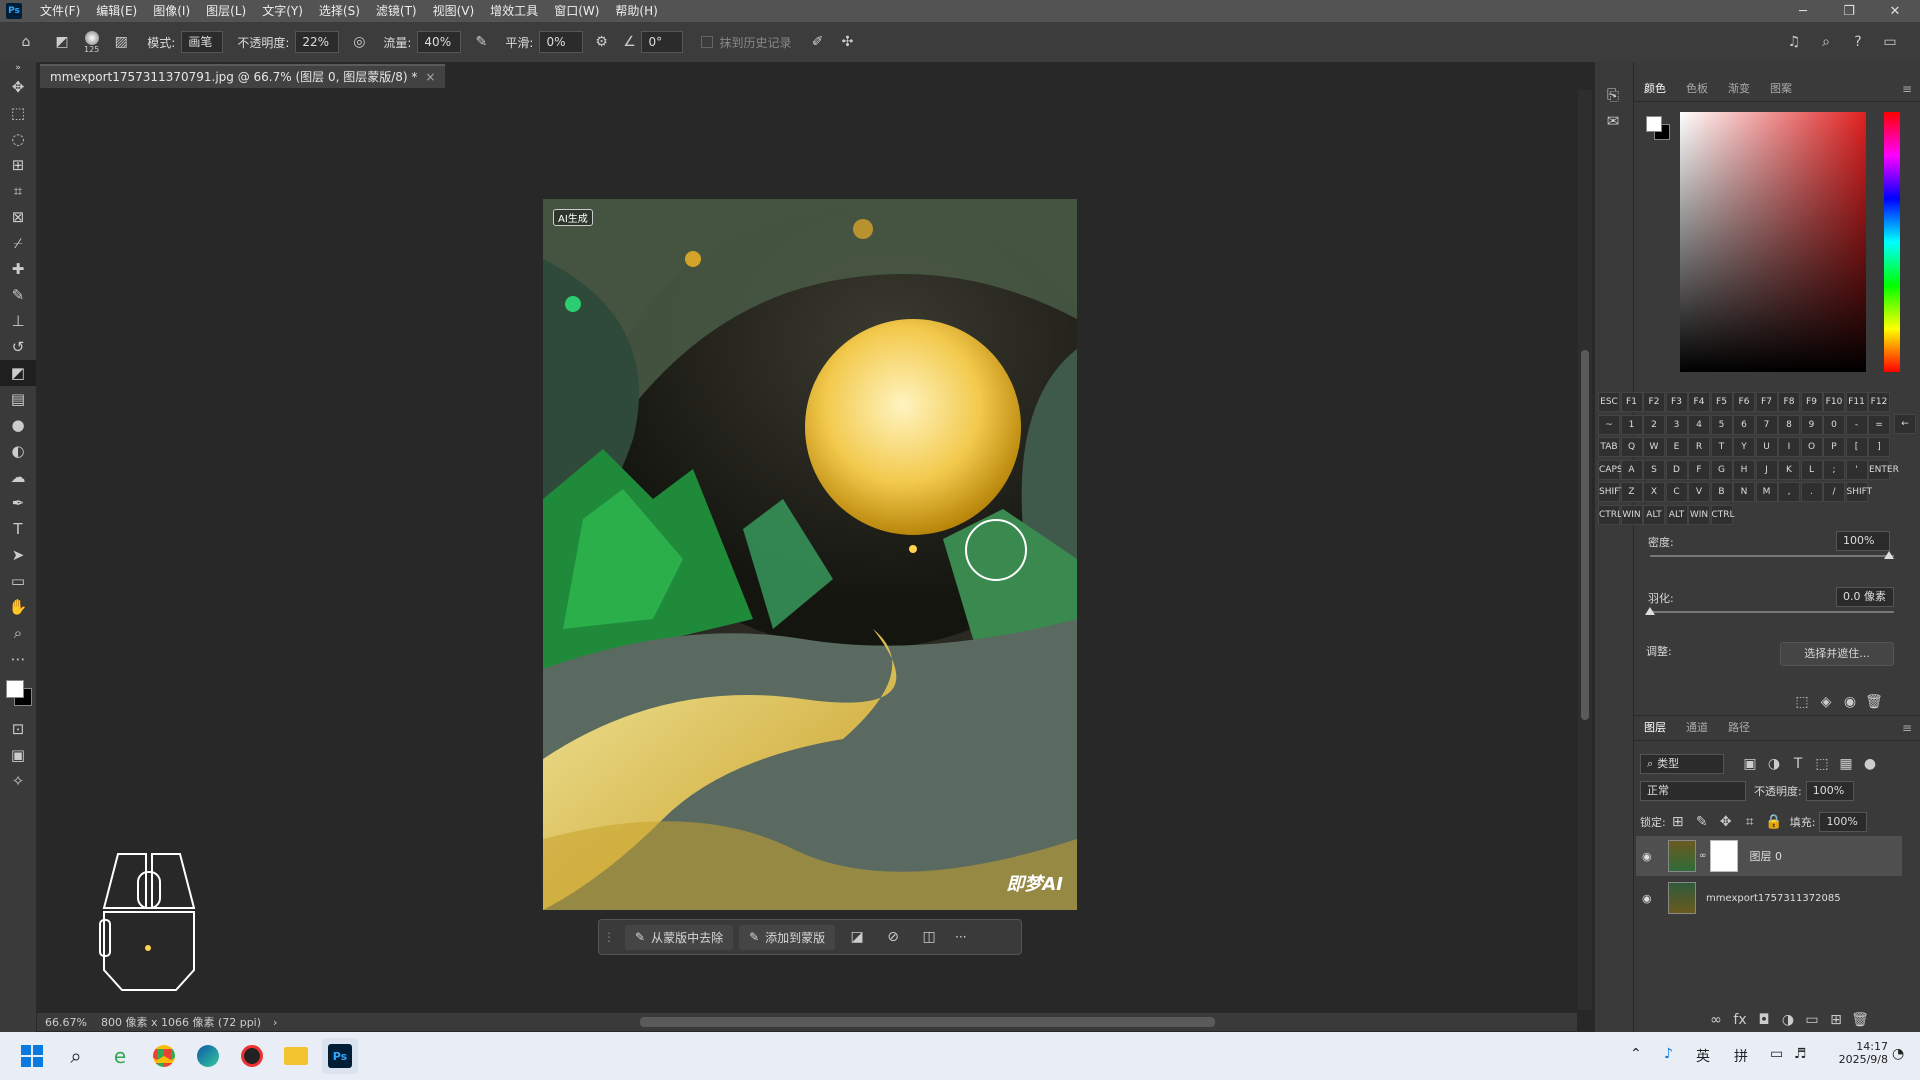  I want to click on menu-window: 窗口(W), so click(576, 11).